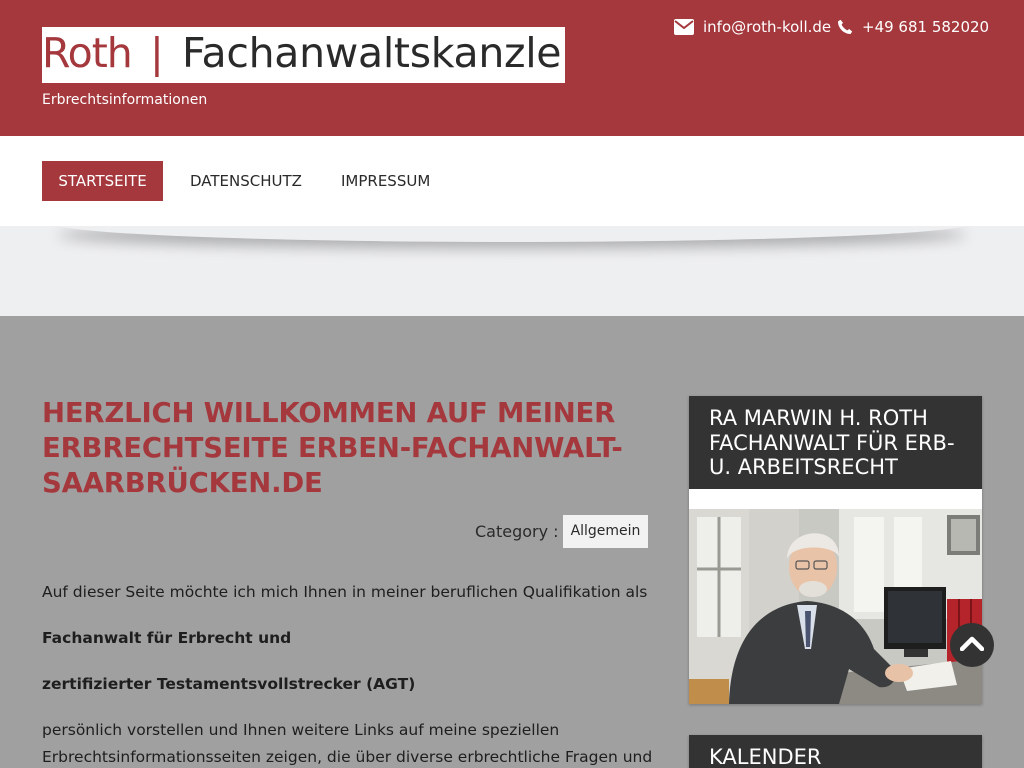 The image size is (1024, 768). I want to click on phone-link: +49 681 582020, so click(913, 27).